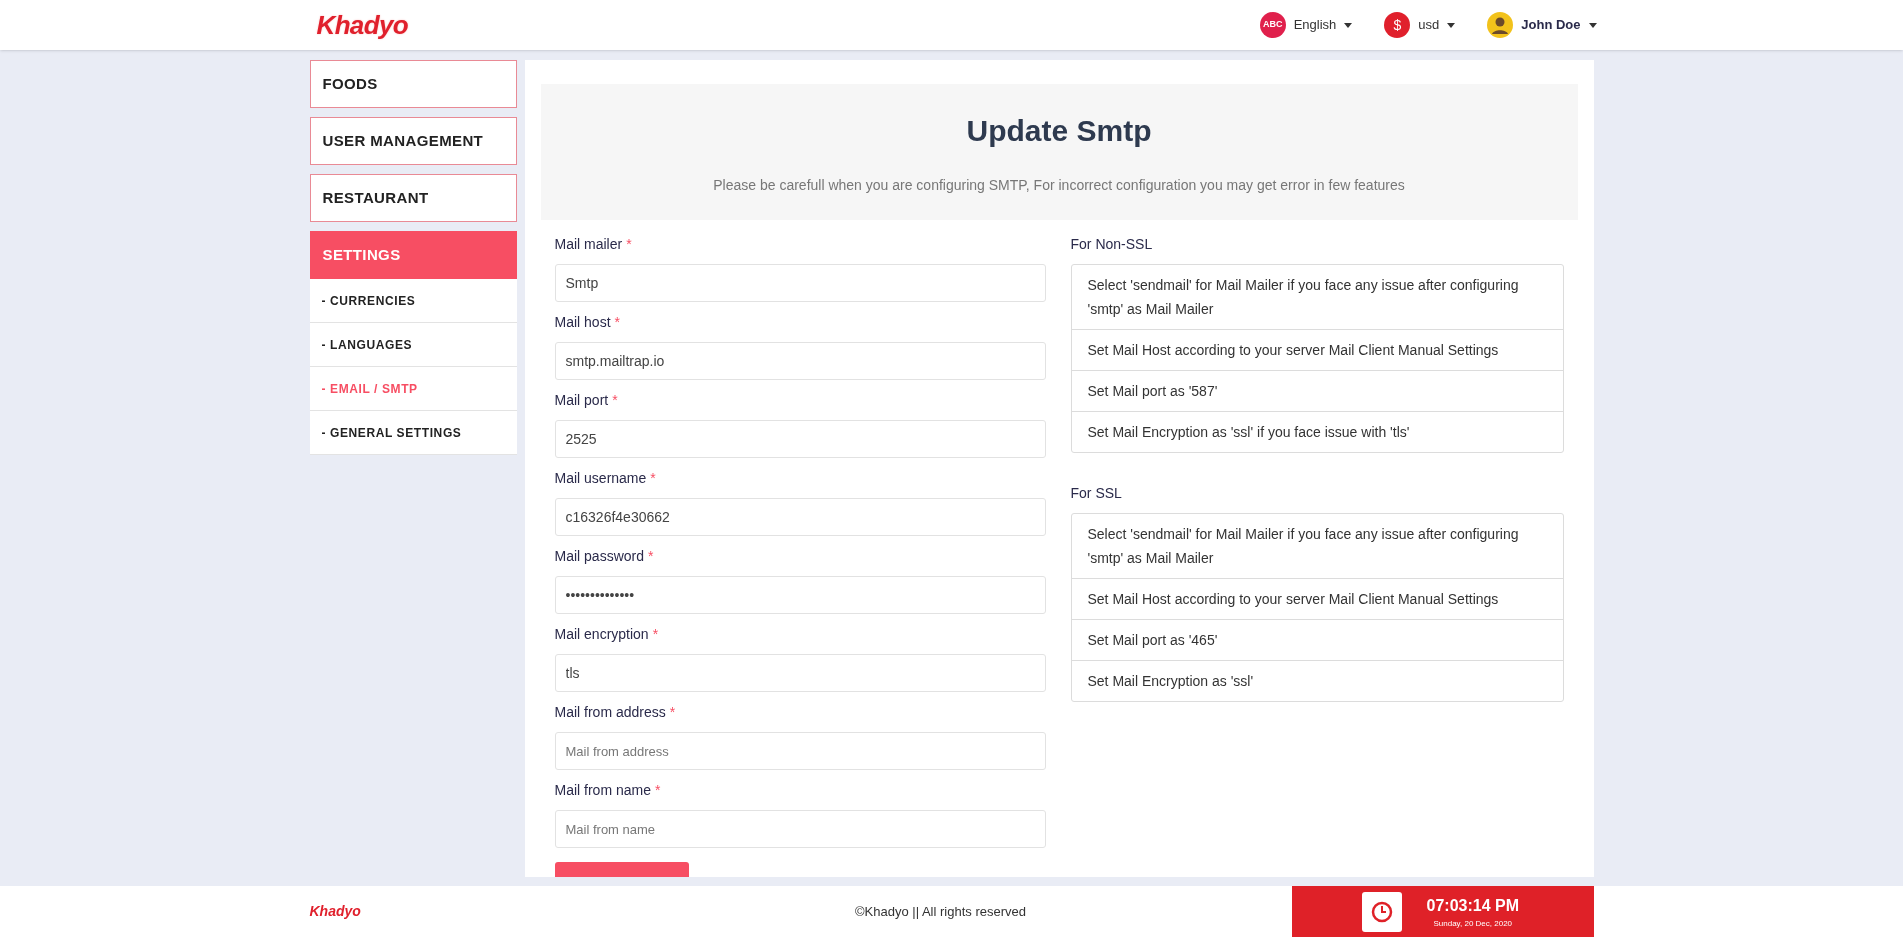  What do you see at coordinates (610, 712) in the screenshot?
I see `field-label: Mail from address` at bounding box center [610, 712].